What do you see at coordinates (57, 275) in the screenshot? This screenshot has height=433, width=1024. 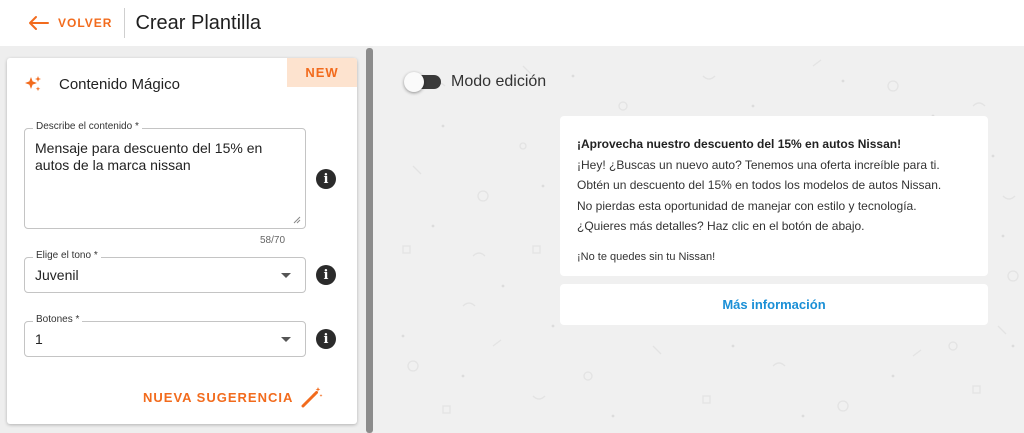 I see `tone-value: Juvenil` at bounding box center [57, 275].